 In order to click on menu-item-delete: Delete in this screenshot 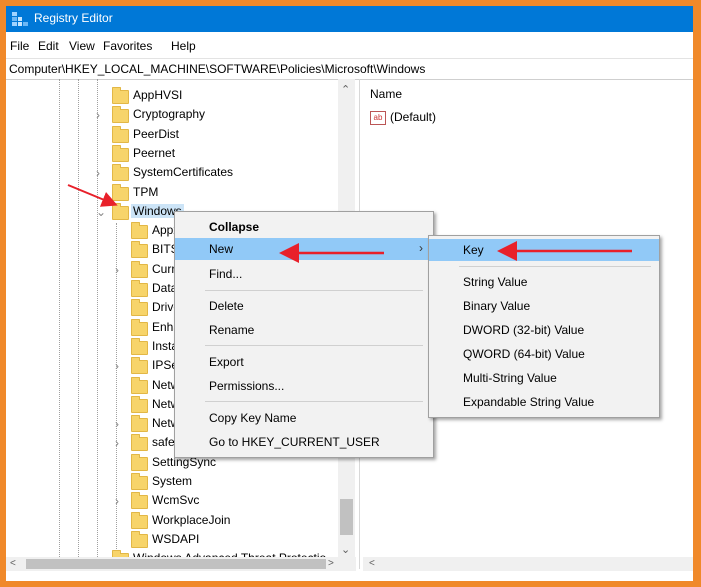, I will do `click(304, 306)`.